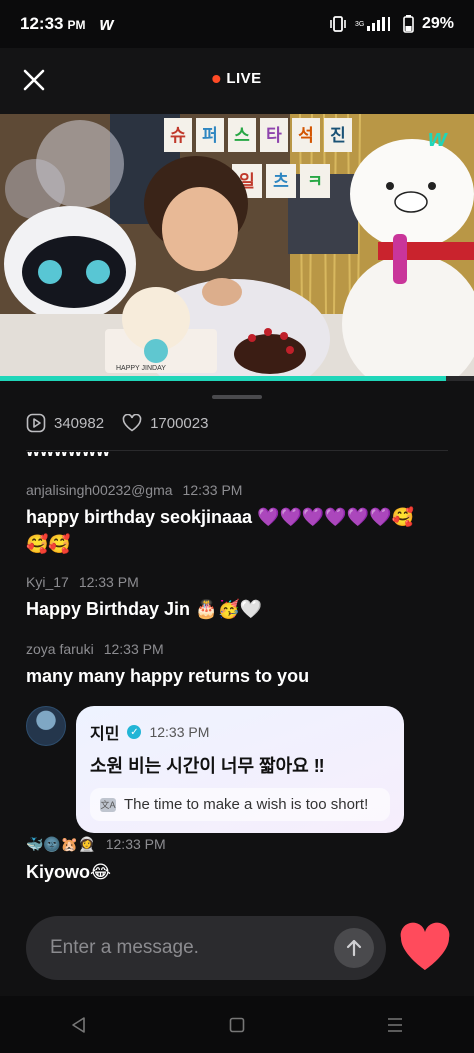 The width and height of the screenshot is (474, 1053). I want to click on chat-text: Happy Birthday Jin 🎂🥳🤍, so click(144, 609).